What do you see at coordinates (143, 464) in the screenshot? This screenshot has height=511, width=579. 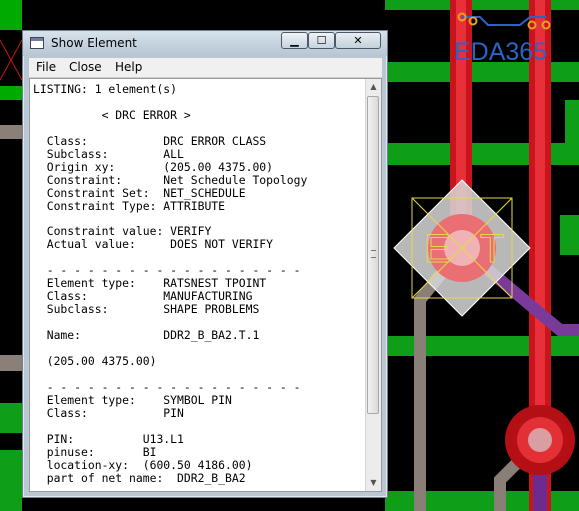 I see `listing-line: location-xy: (600.50 4186.00)` at bounding box center [143, 464].